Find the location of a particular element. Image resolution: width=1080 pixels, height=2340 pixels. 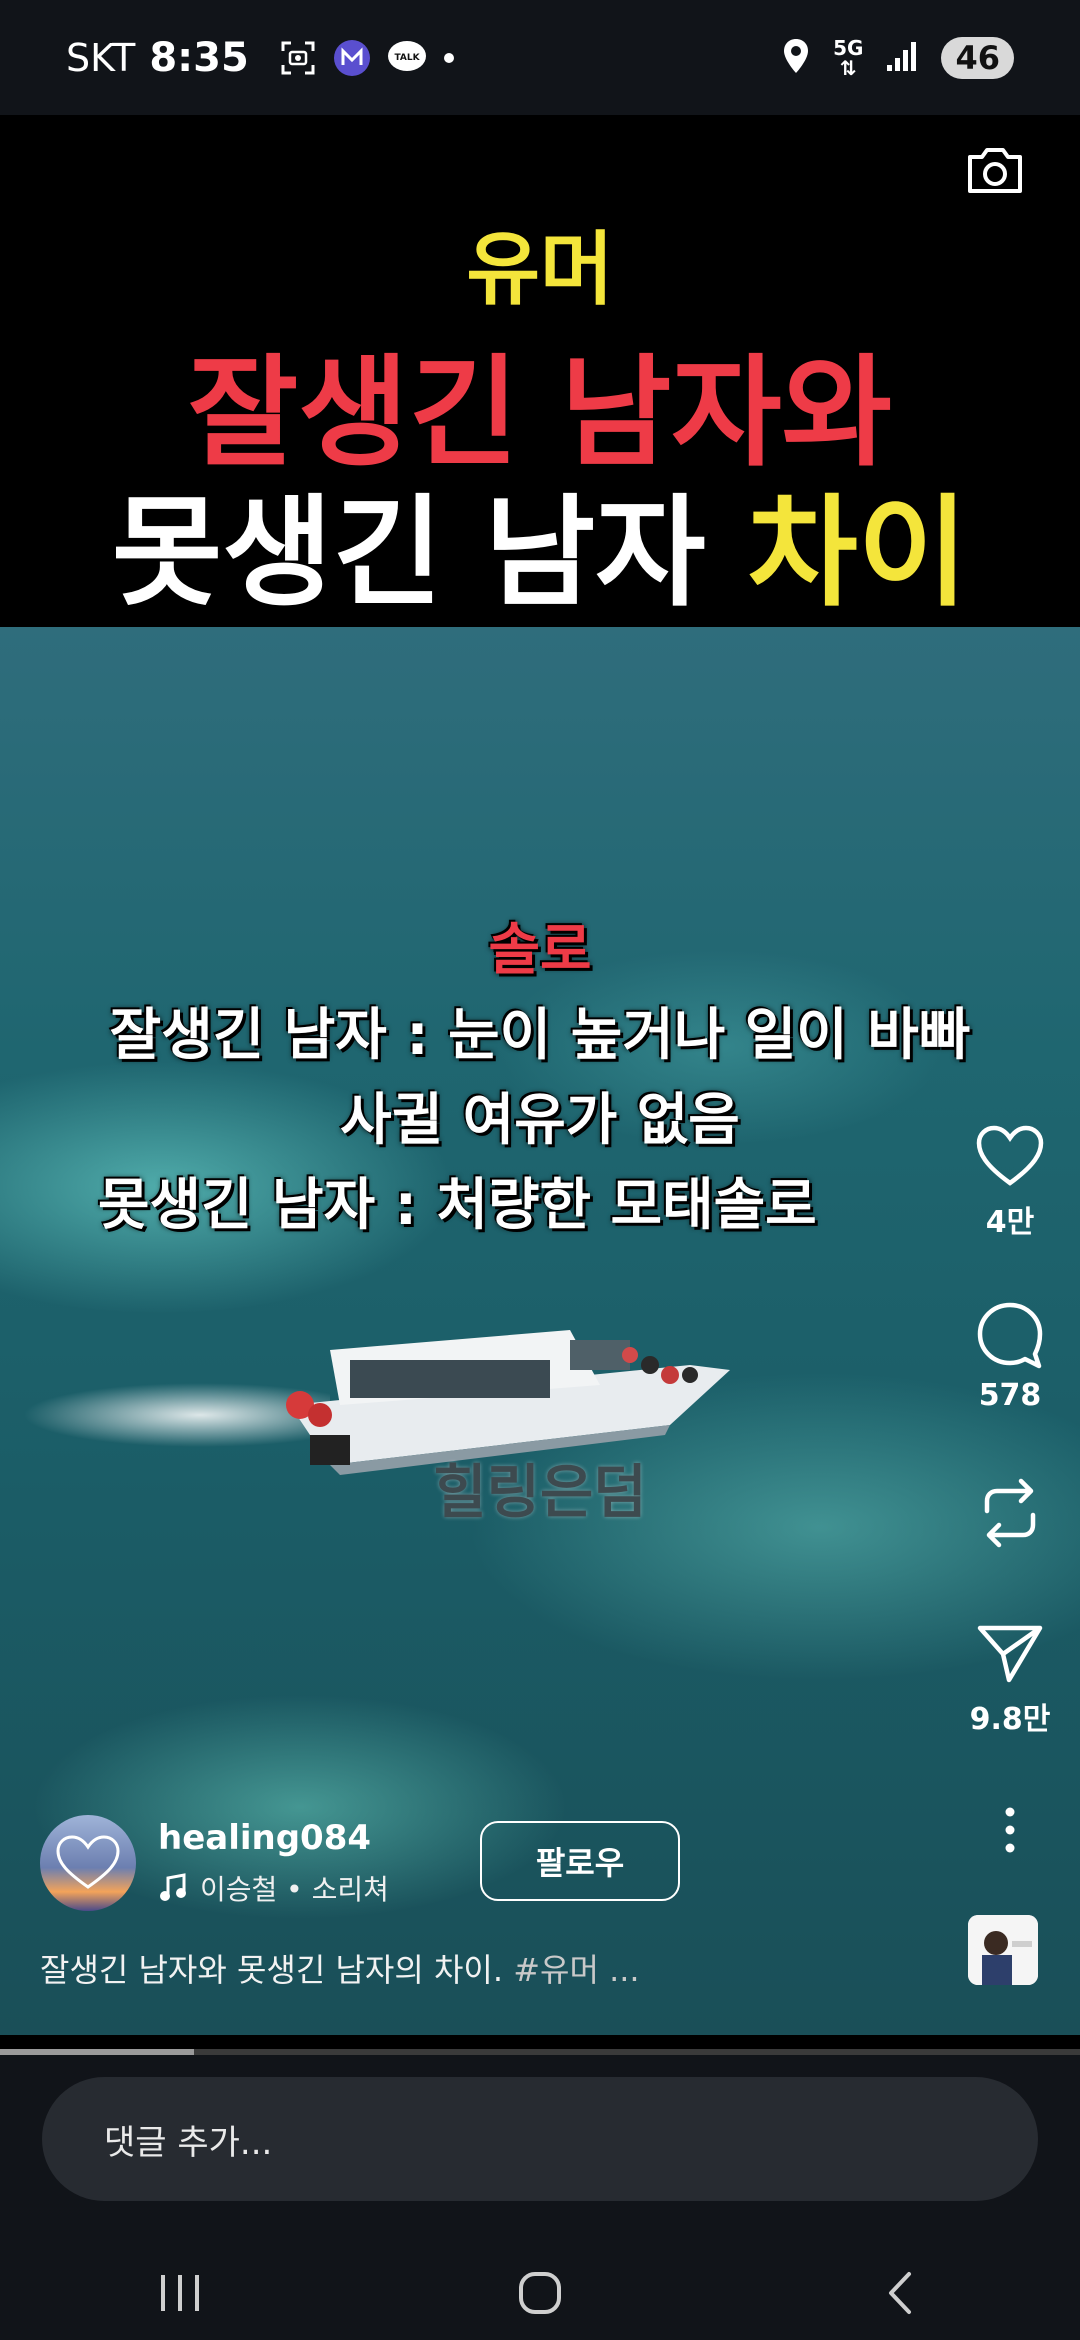

signal-icon is located at coordinates (902, 58).